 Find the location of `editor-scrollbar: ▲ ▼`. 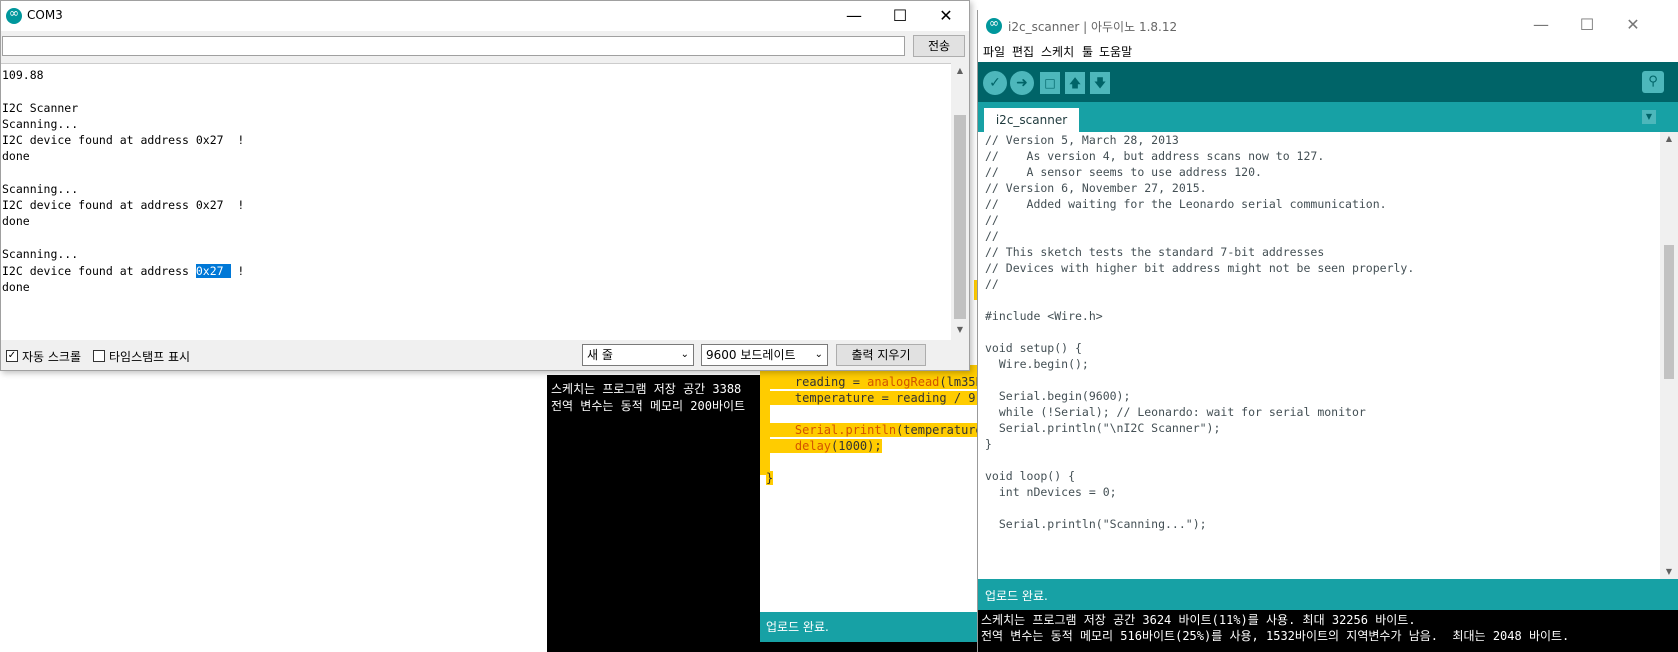

editor-scrollbar: ▲ ▼ is located at coordinates (1669, 355).